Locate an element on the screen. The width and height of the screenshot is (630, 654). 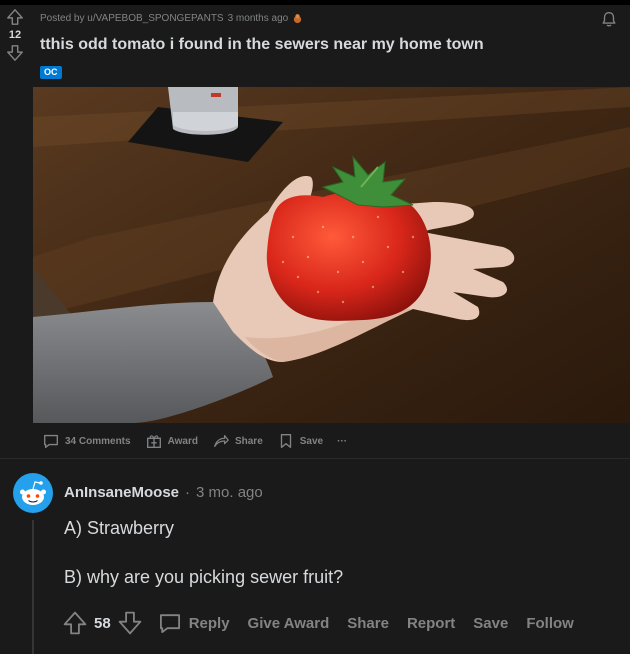
comments-label: 34 Comments is located at coordinates (98, 441).